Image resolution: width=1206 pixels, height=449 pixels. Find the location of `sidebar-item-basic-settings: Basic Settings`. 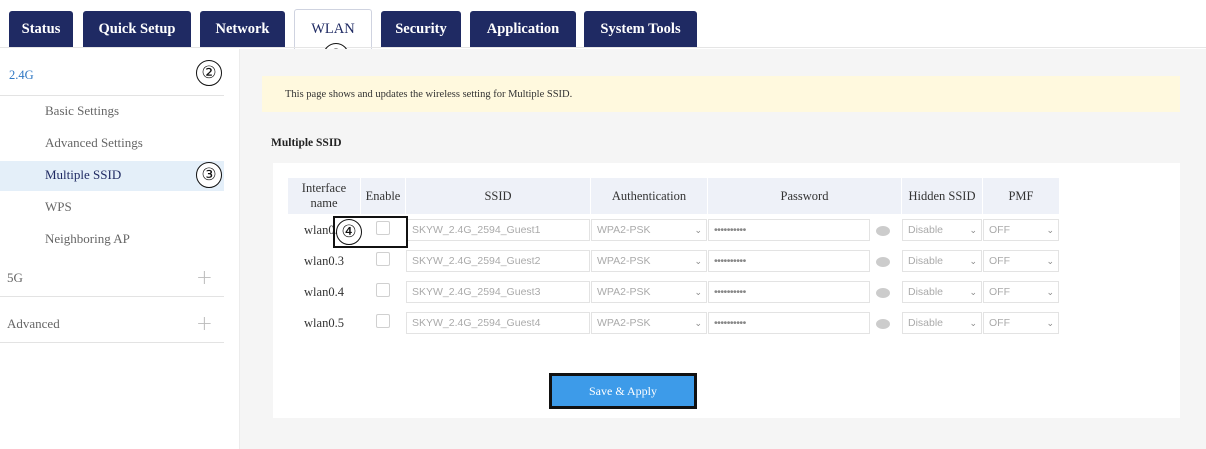

sidebar-item-basic-settings: Basic Settings is located at coordinates (112, 112).